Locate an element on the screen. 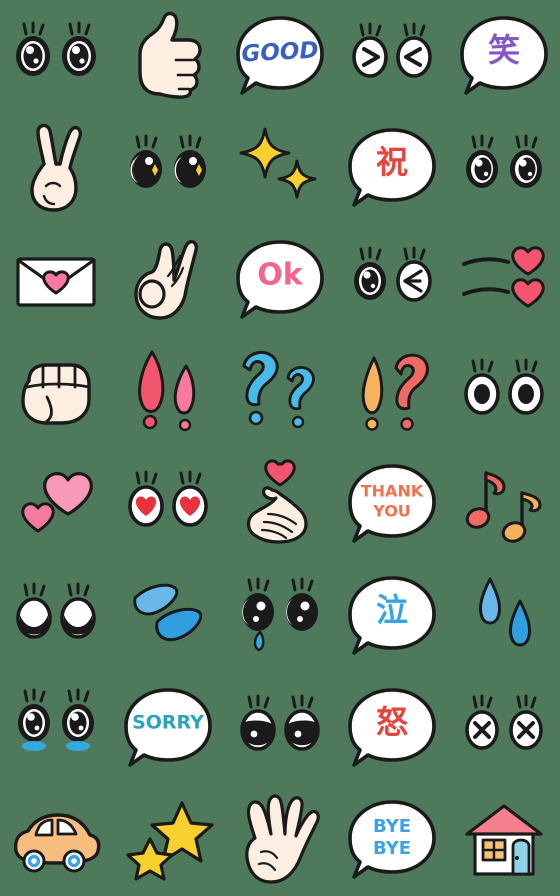  eyes-annoyed-icon is located at coordinates (280, 722).